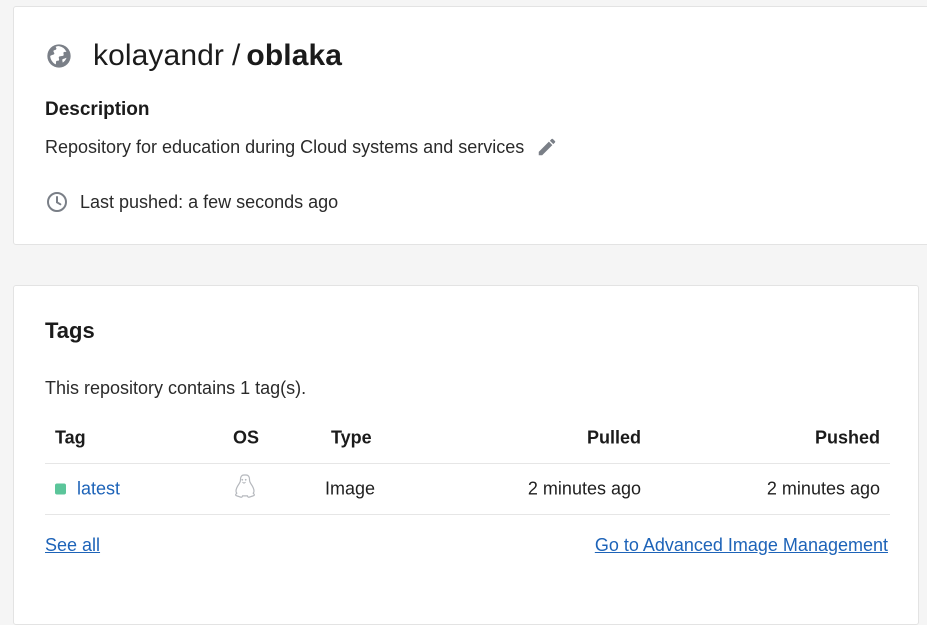  What do you see at coordinates (741, 545) in the screenshot?
I see `advanced-image-management-link: Go to Advanced Image Management` at bounding box center [741, 545].